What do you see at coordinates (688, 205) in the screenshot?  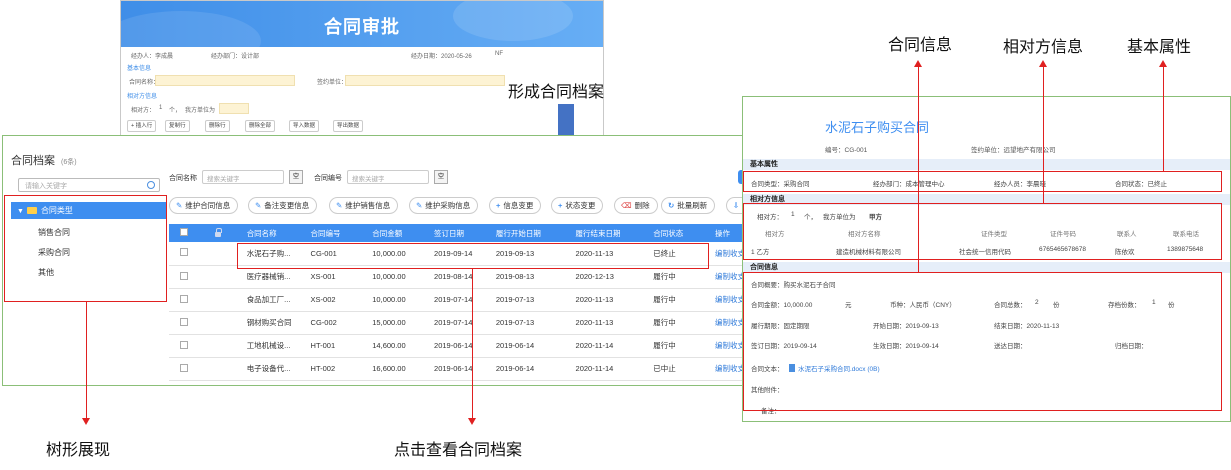 I see `batch-refresh-button: ↻ 批量刷新` at bounding box center [688, 205].